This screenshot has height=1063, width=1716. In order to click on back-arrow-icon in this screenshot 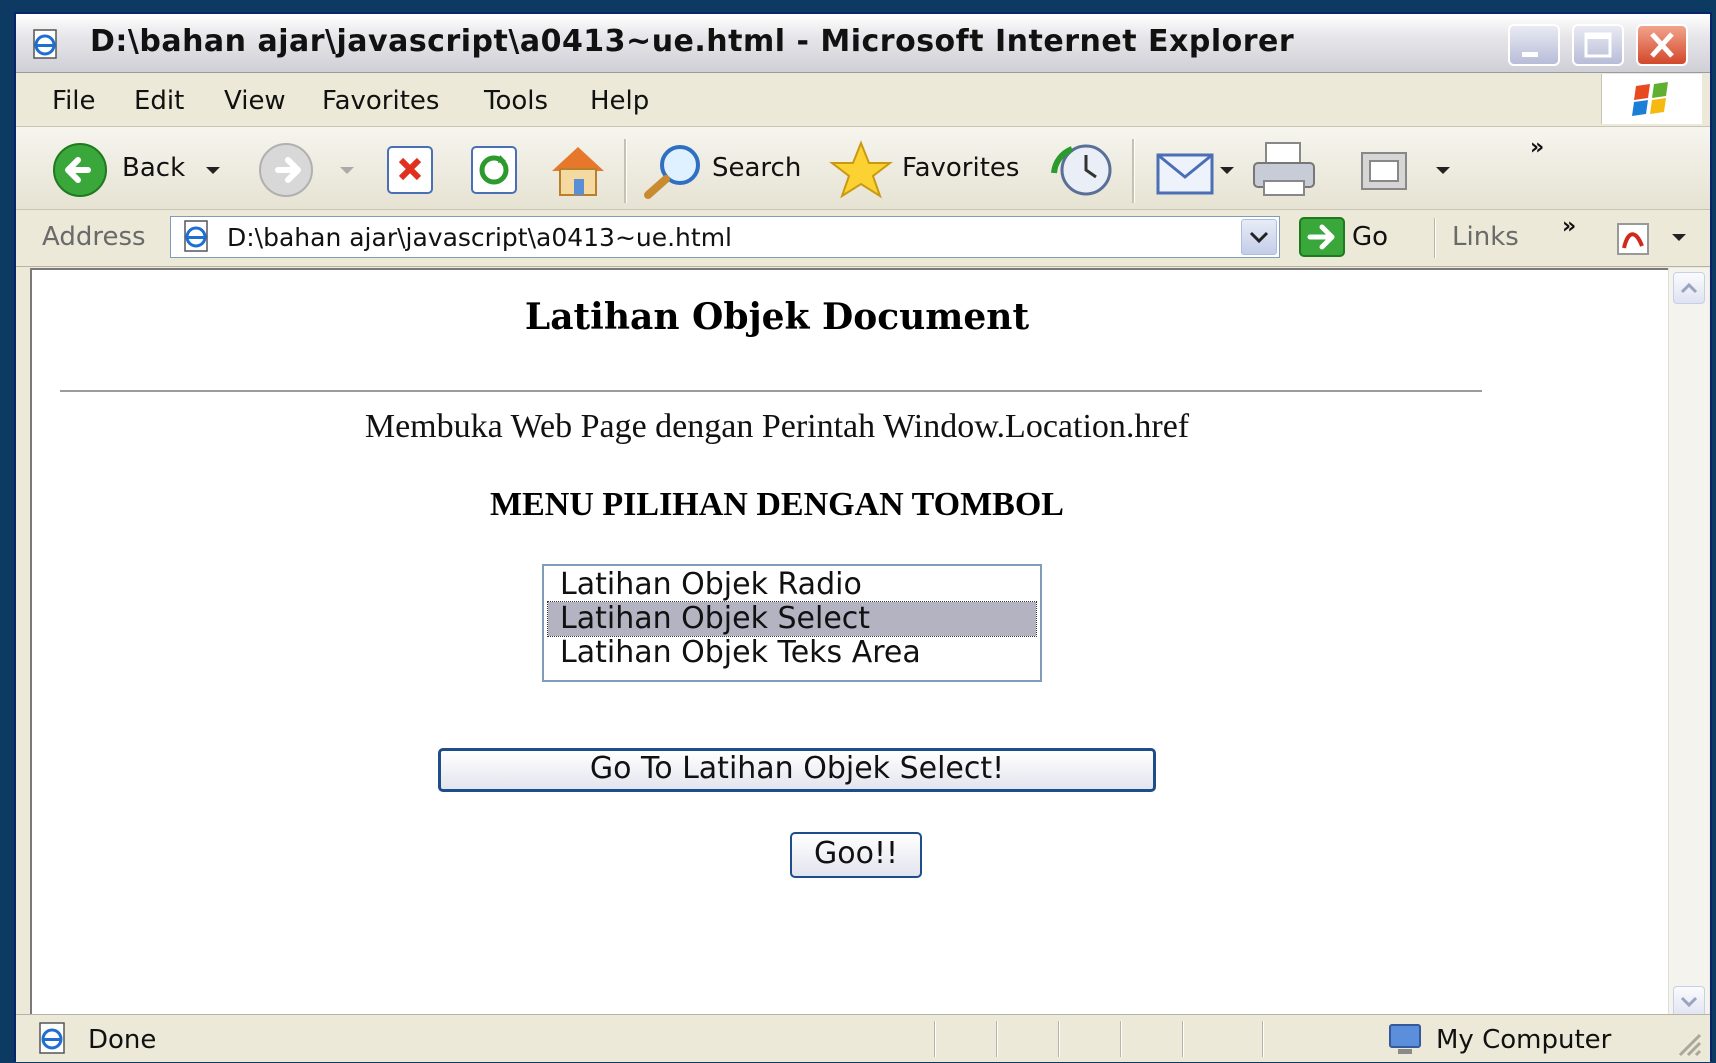, I will do `click(80, 170)`.